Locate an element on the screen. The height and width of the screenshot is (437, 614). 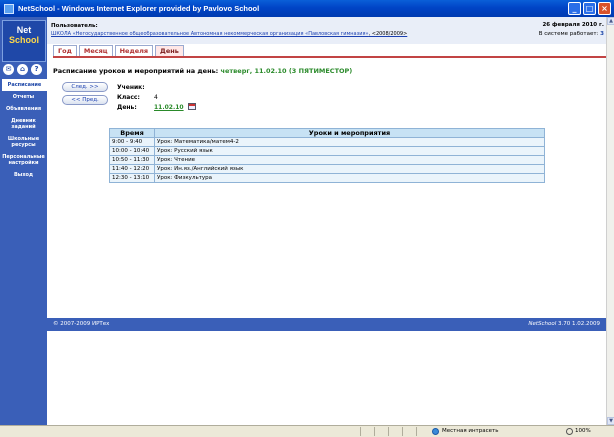
security-zone: Местная интрасеть is located at coordinates (465, 431).